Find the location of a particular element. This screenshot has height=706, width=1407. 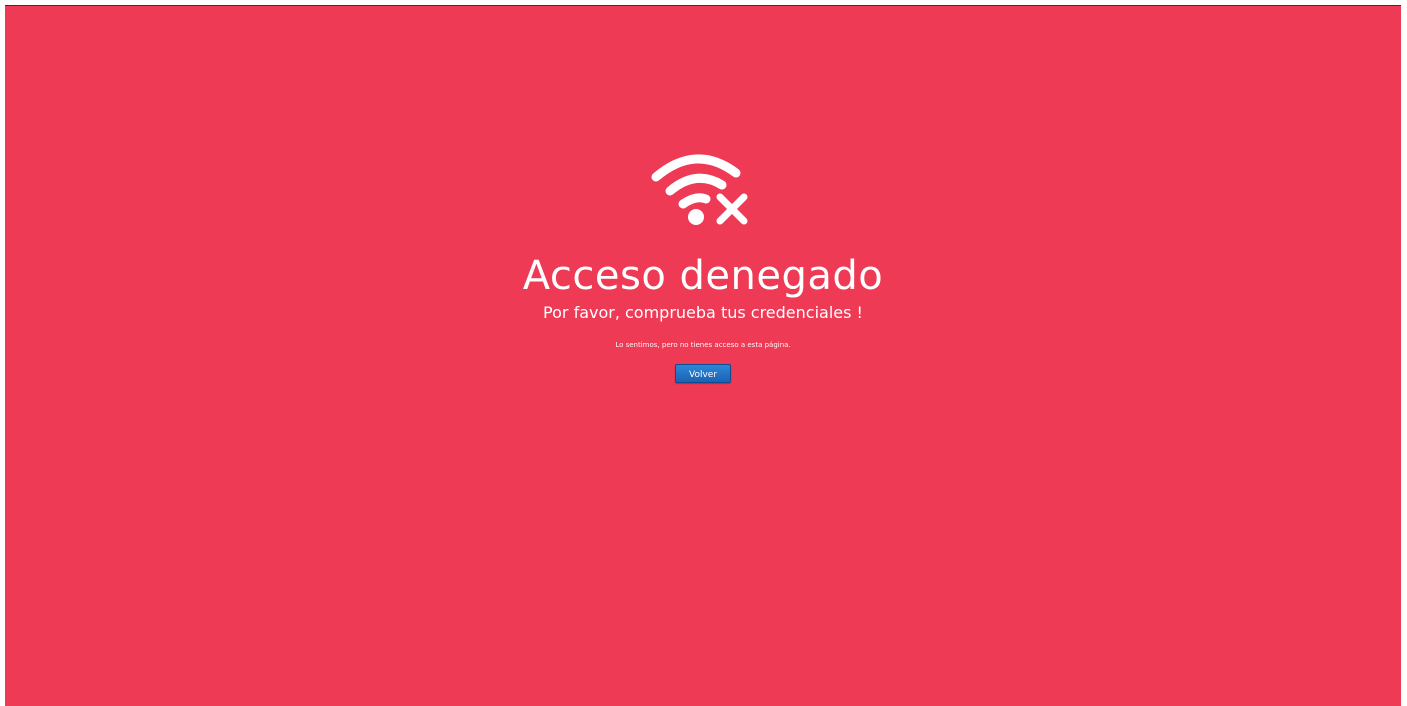

back-button: Volver is located at coordinates (703, 373).